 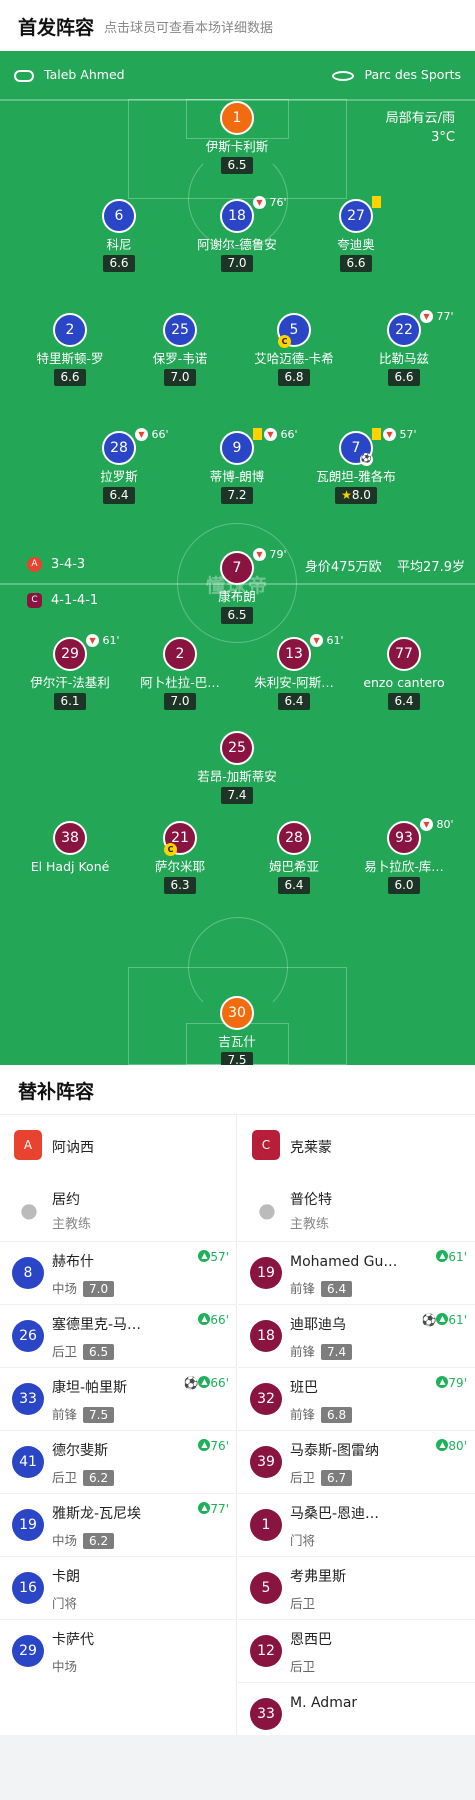 I want to click on sub-in-marker: ⚽ ▲ 61', so click(x=444, y=1320).